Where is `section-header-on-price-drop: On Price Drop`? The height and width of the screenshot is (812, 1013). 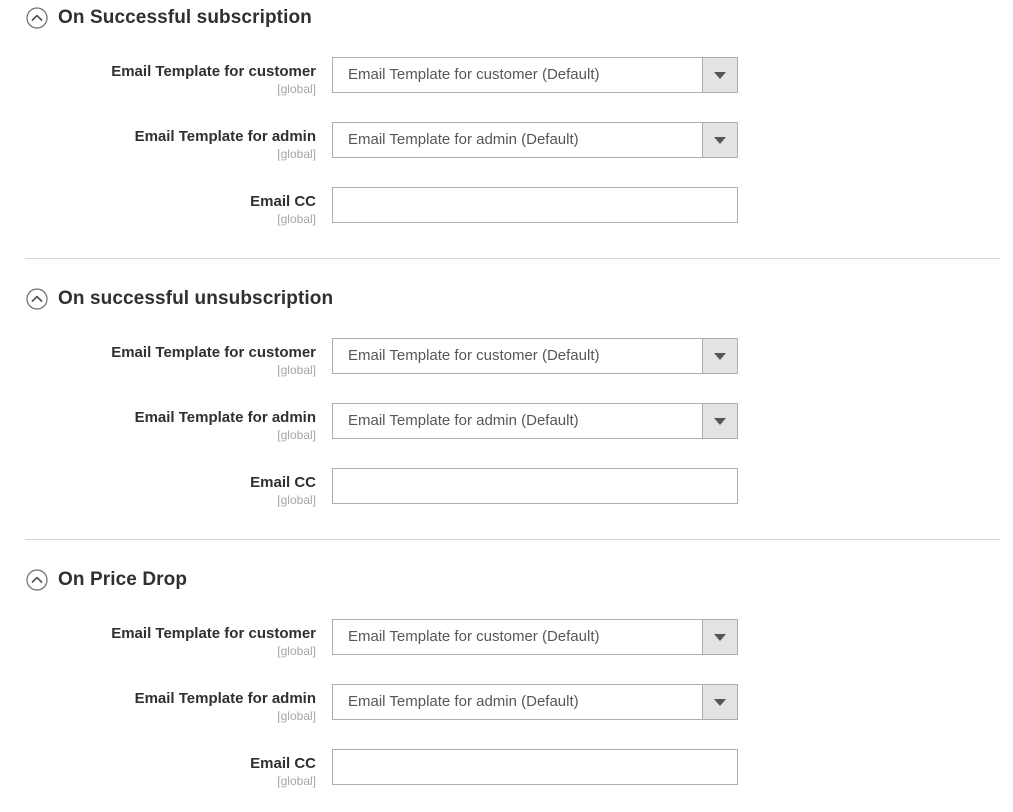
section-header-on-price-drop: On Price Drop is located at coordinates (506, 565).